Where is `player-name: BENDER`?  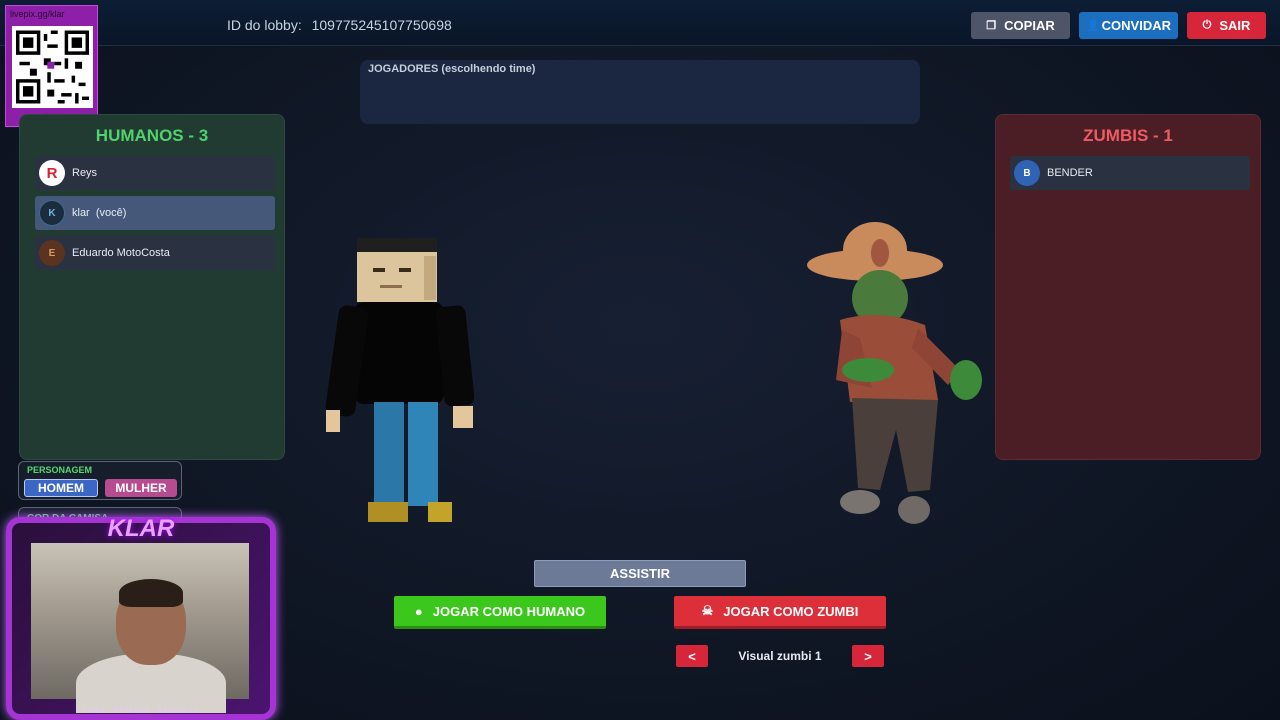 player-name: BENDER is located at coordinates (1070, 173).